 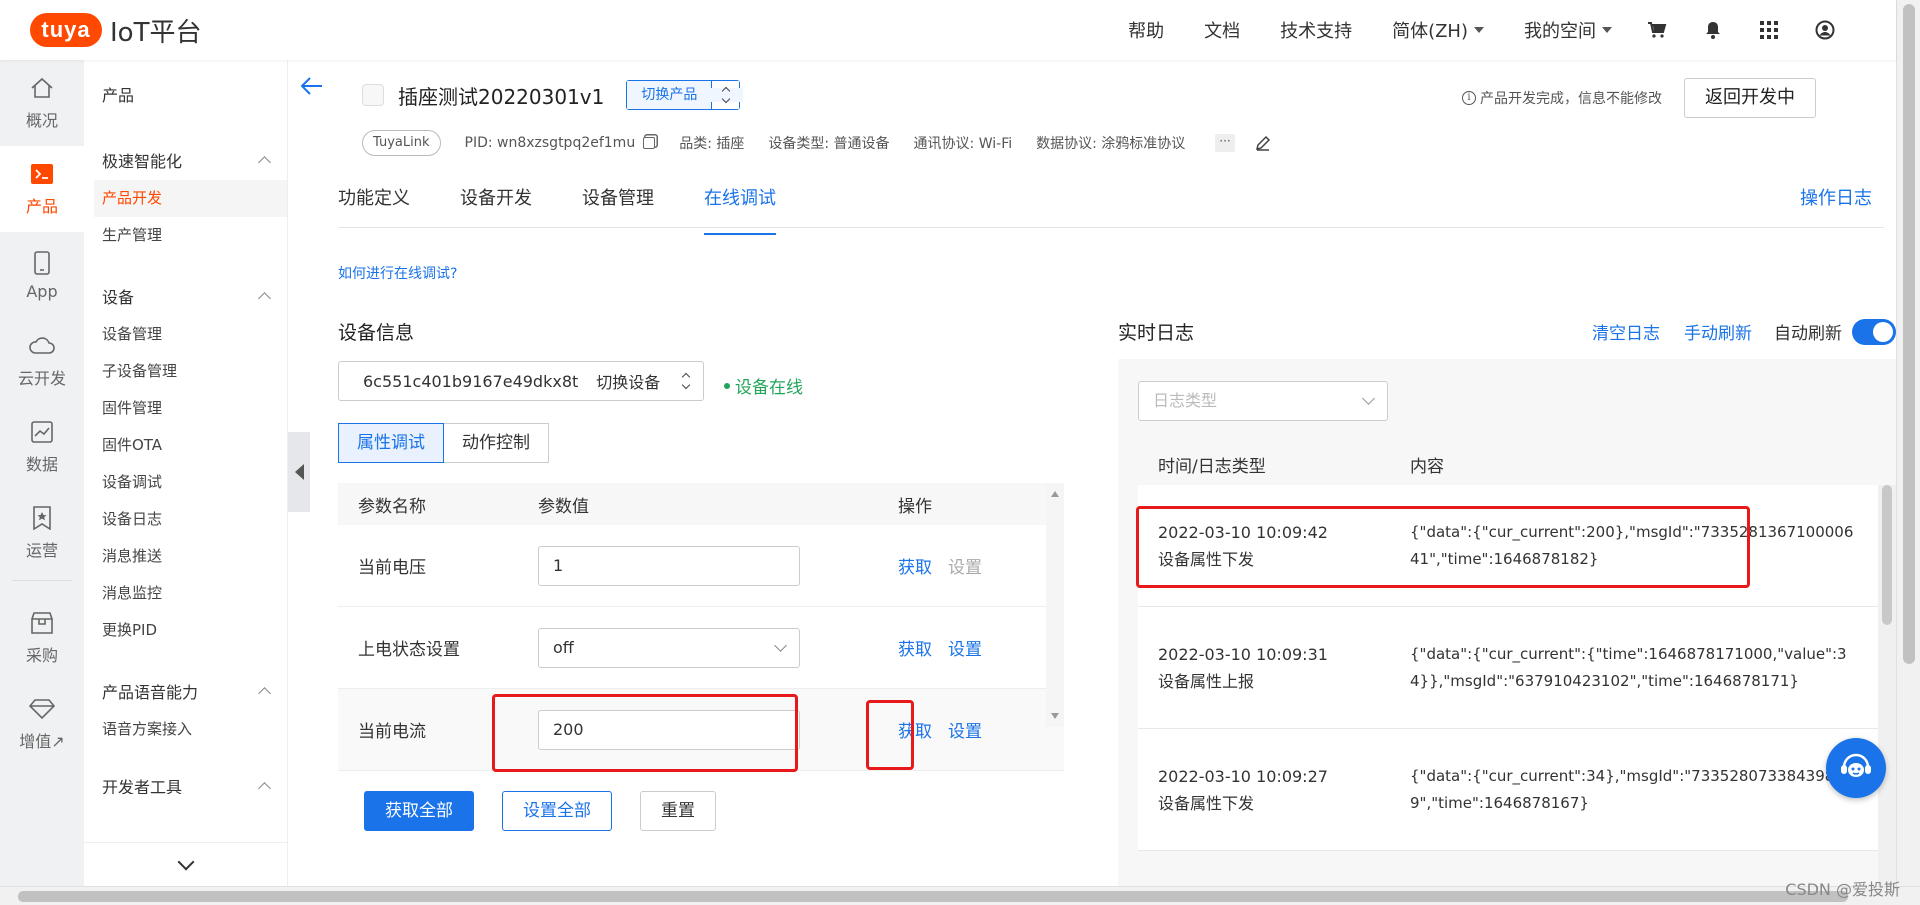 What do you see at coordinates (829, 144) in the screenshot?
I see `device-type-field: 设备类型: 普通设备` at bounding box center [829, 144].